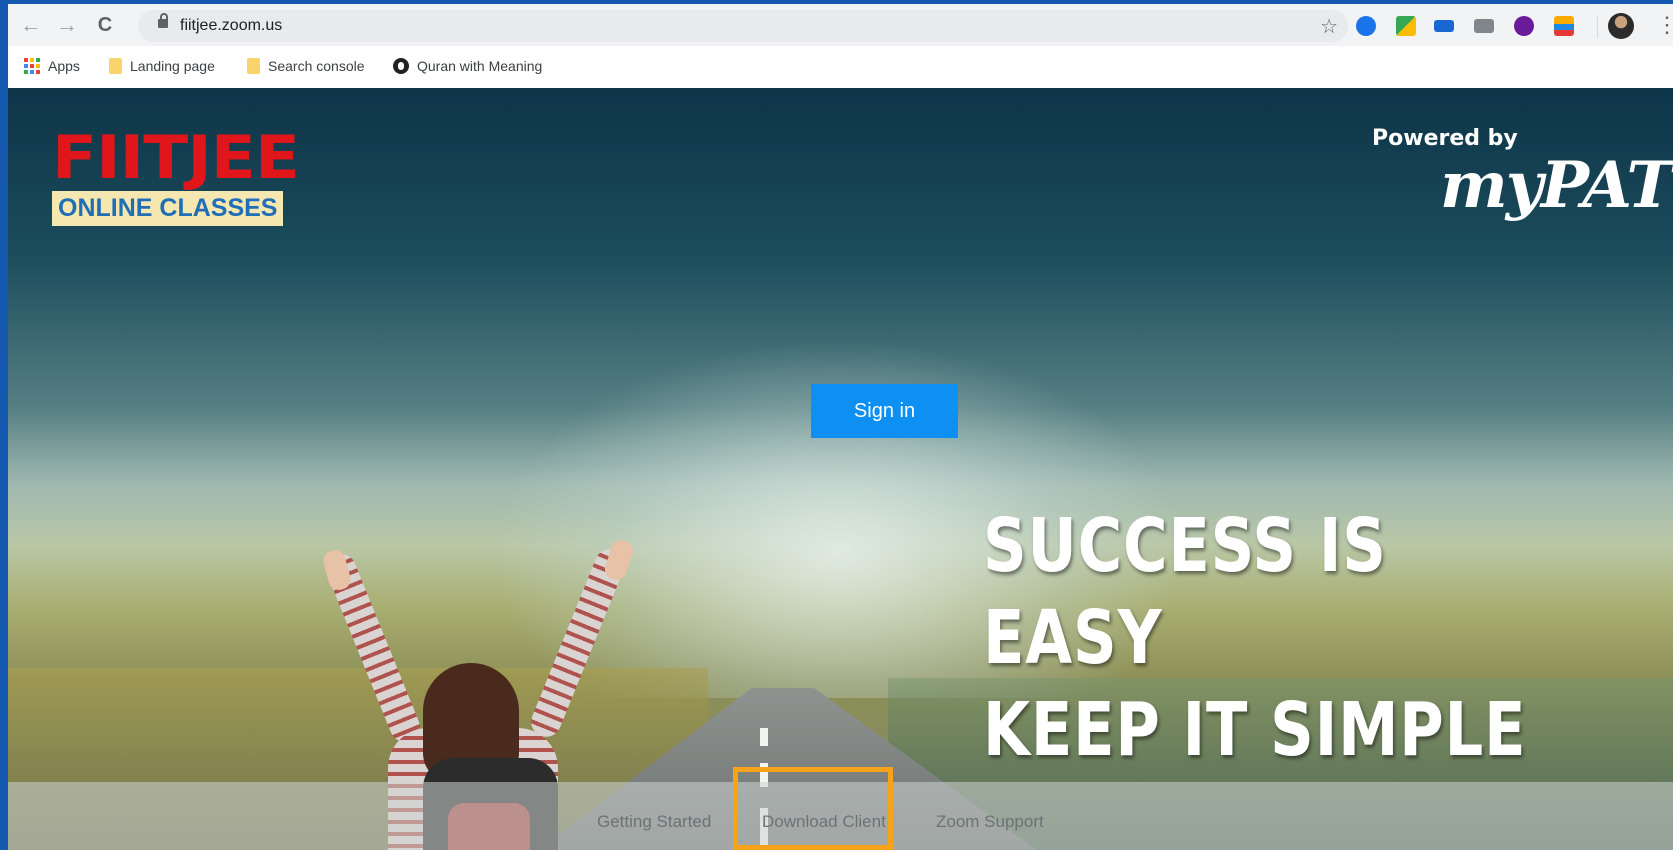  What do you see at coordinates (176, 157) in the screenshot?
I see `logo-wordmark: FIITJEE` at bounding box center [176, 157].